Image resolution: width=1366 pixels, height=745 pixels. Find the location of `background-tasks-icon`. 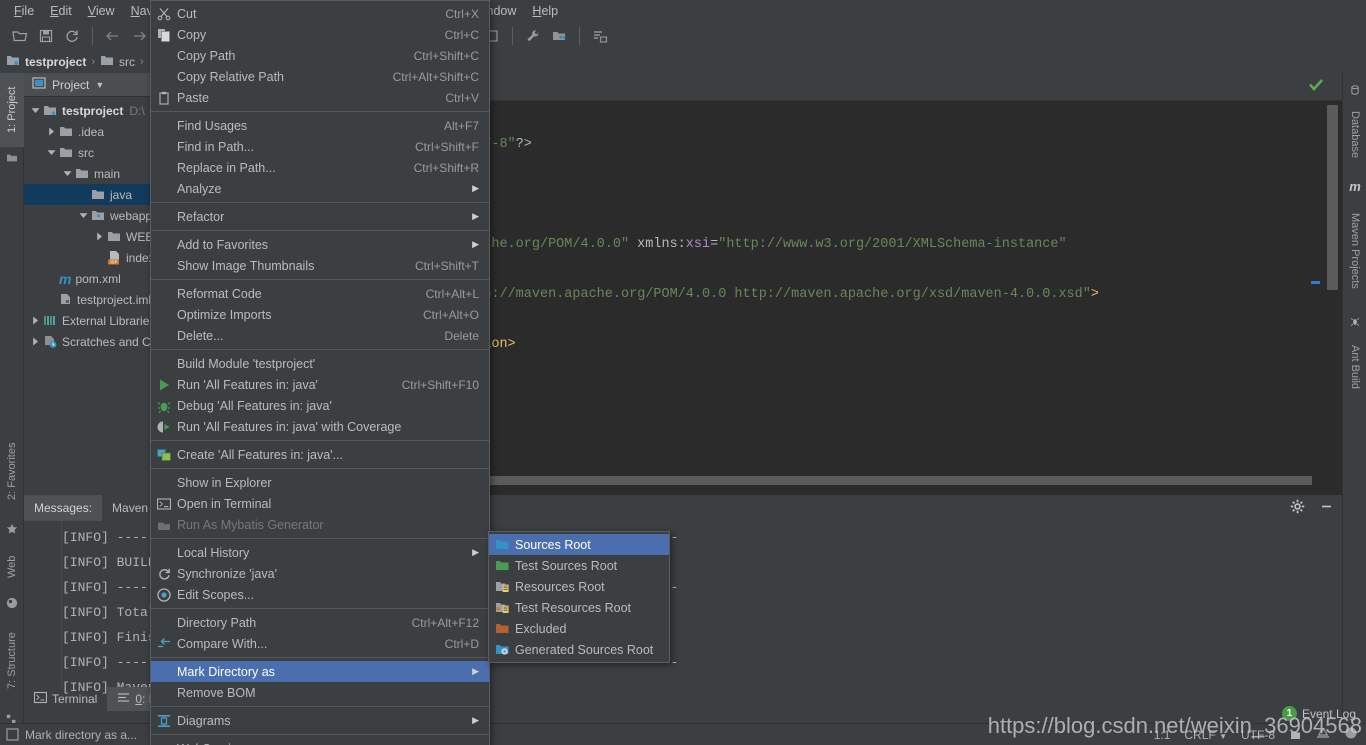

background-tasks-icon is located at coordinates (1351, 734).